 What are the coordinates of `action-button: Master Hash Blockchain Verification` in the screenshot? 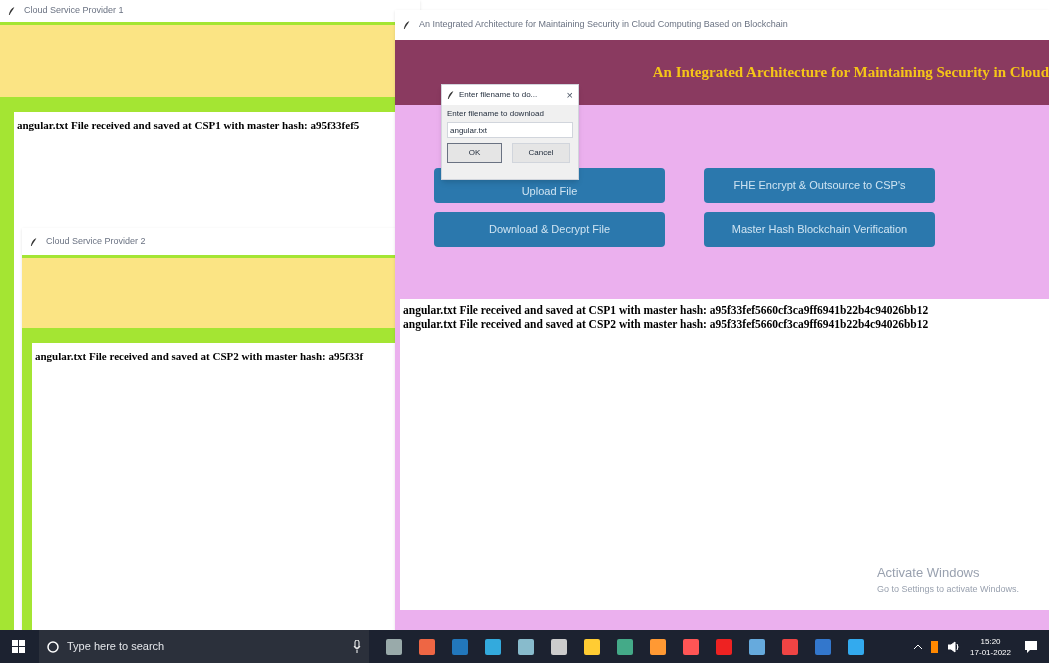 It's located at (819, 229).